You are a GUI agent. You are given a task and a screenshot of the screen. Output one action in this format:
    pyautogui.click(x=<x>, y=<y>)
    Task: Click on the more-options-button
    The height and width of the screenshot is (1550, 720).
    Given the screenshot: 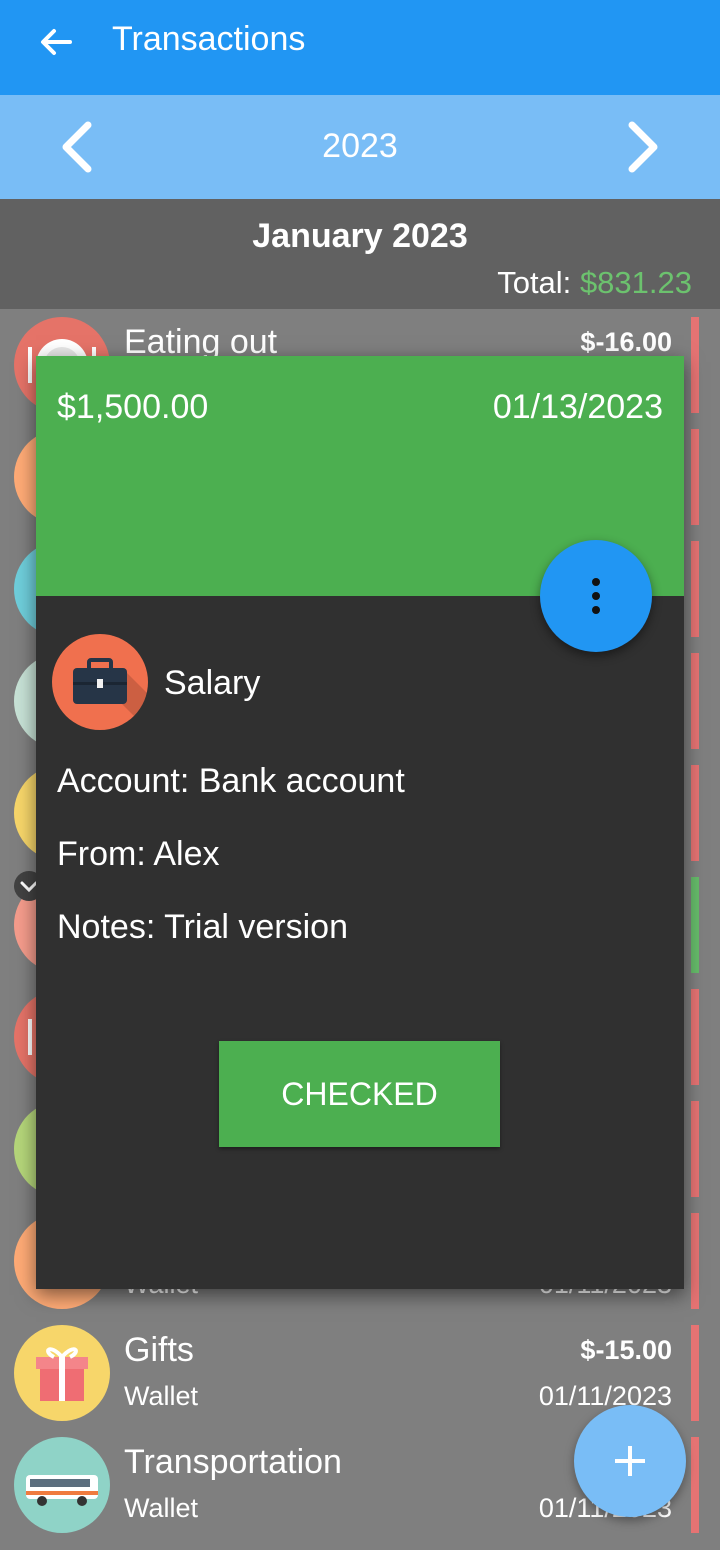 What is the action you would take?
    pyautogui.click(x=596, y=596)
    